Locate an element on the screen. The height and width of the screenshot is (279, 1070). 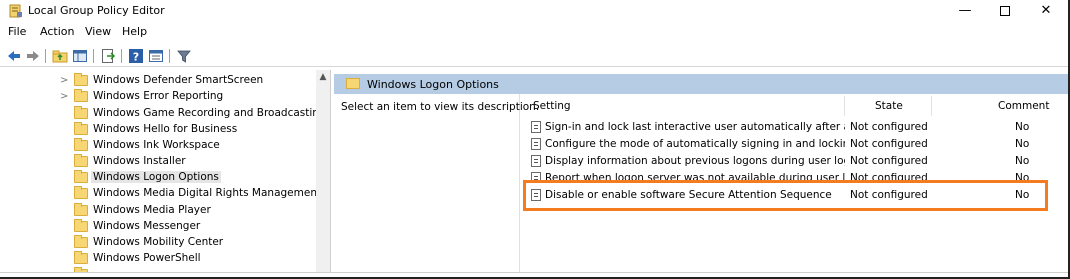
tree-item-label: Windows Logon Options is located at coordinates (156, 177).